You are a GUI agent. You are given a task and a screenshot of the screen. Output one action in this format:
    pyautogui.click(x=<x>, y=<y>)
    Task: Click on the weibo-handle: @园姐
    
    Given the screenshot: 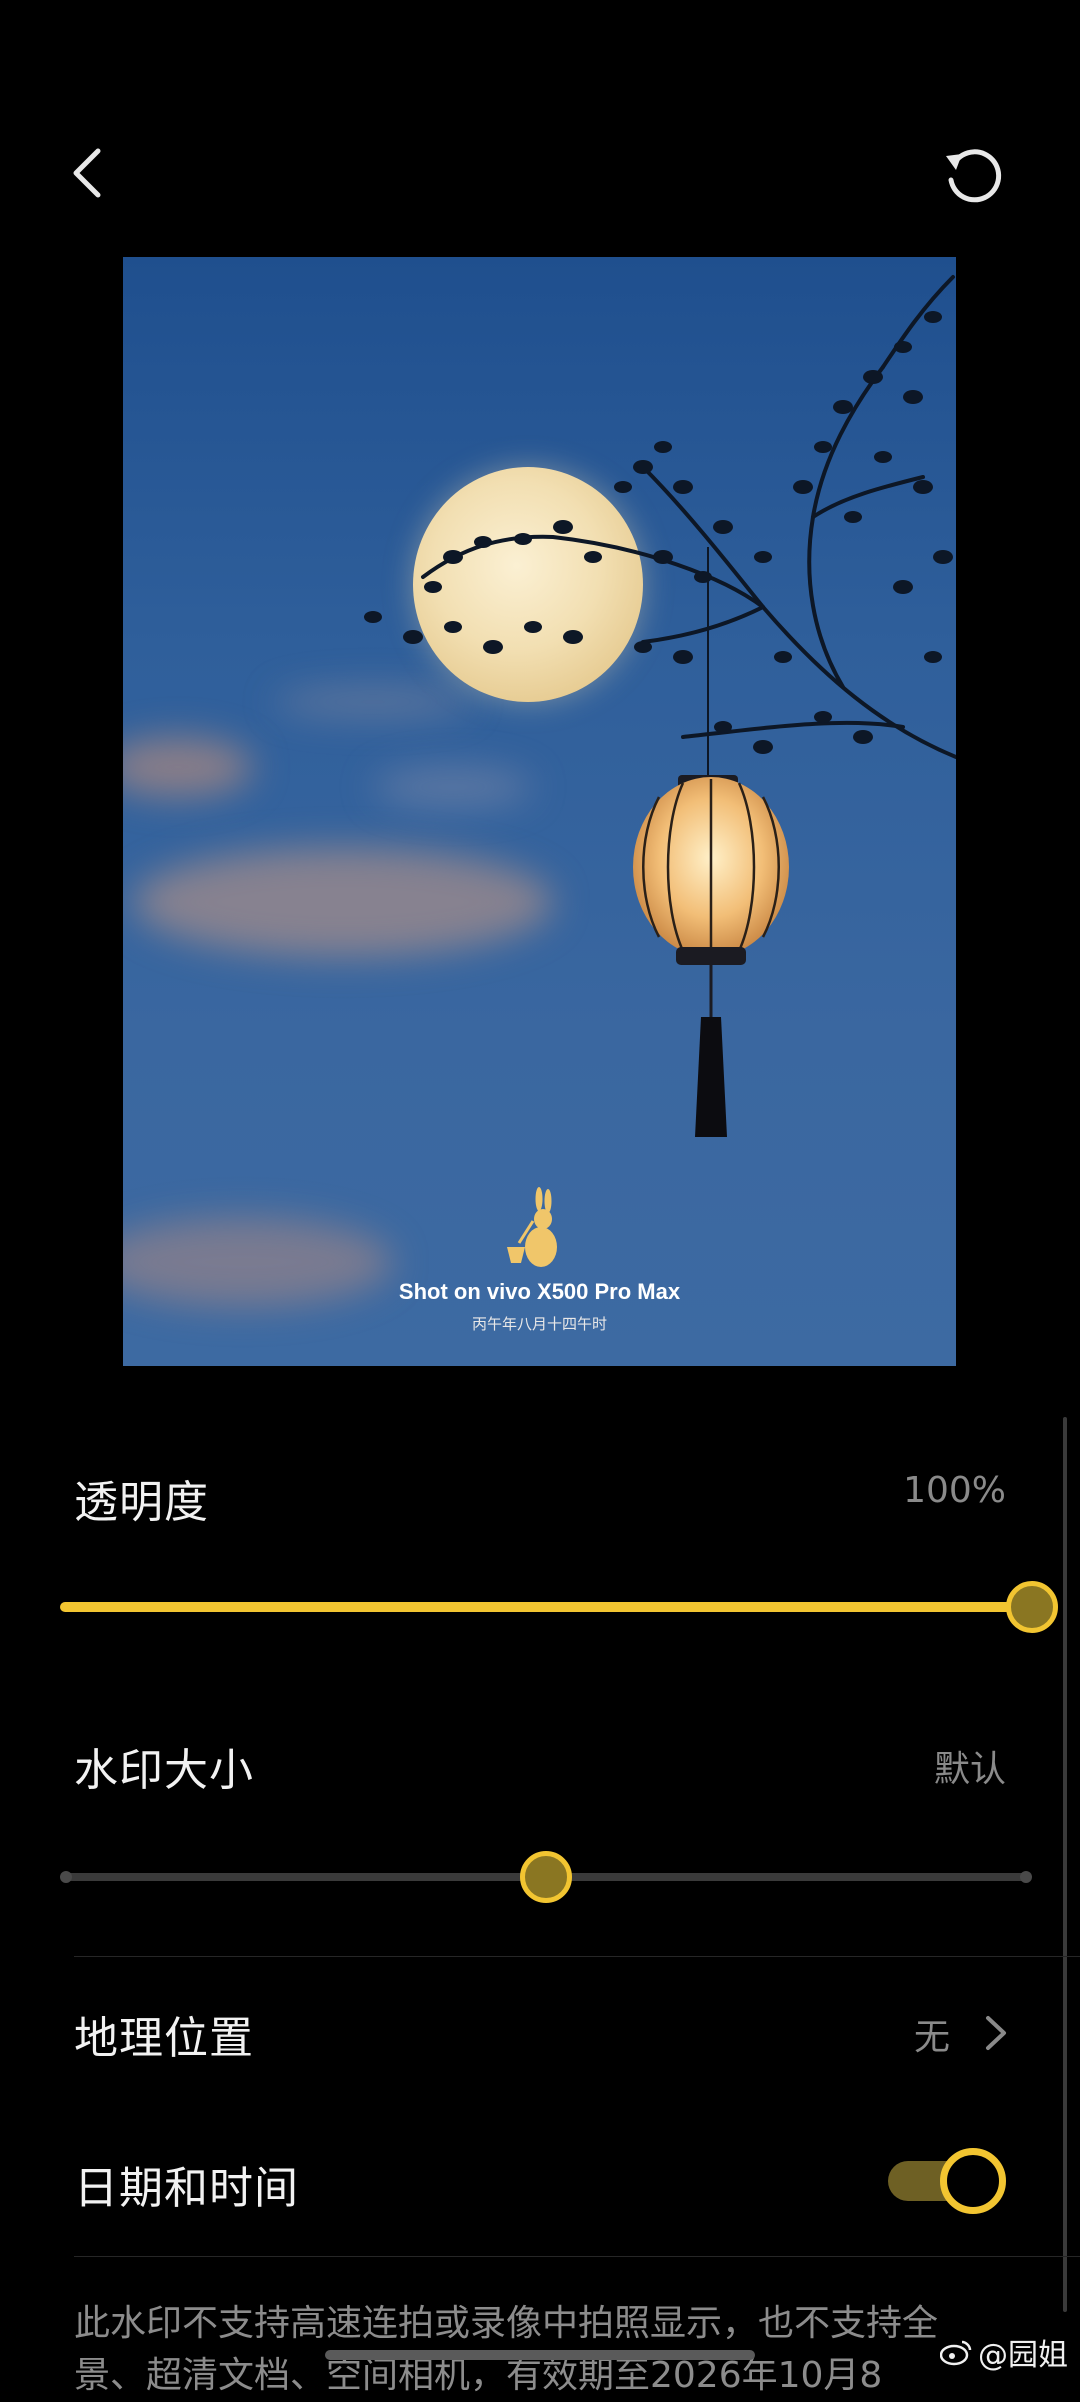 What is the action you would take?
    pyautogui.click(x=1023, y=2355)
    